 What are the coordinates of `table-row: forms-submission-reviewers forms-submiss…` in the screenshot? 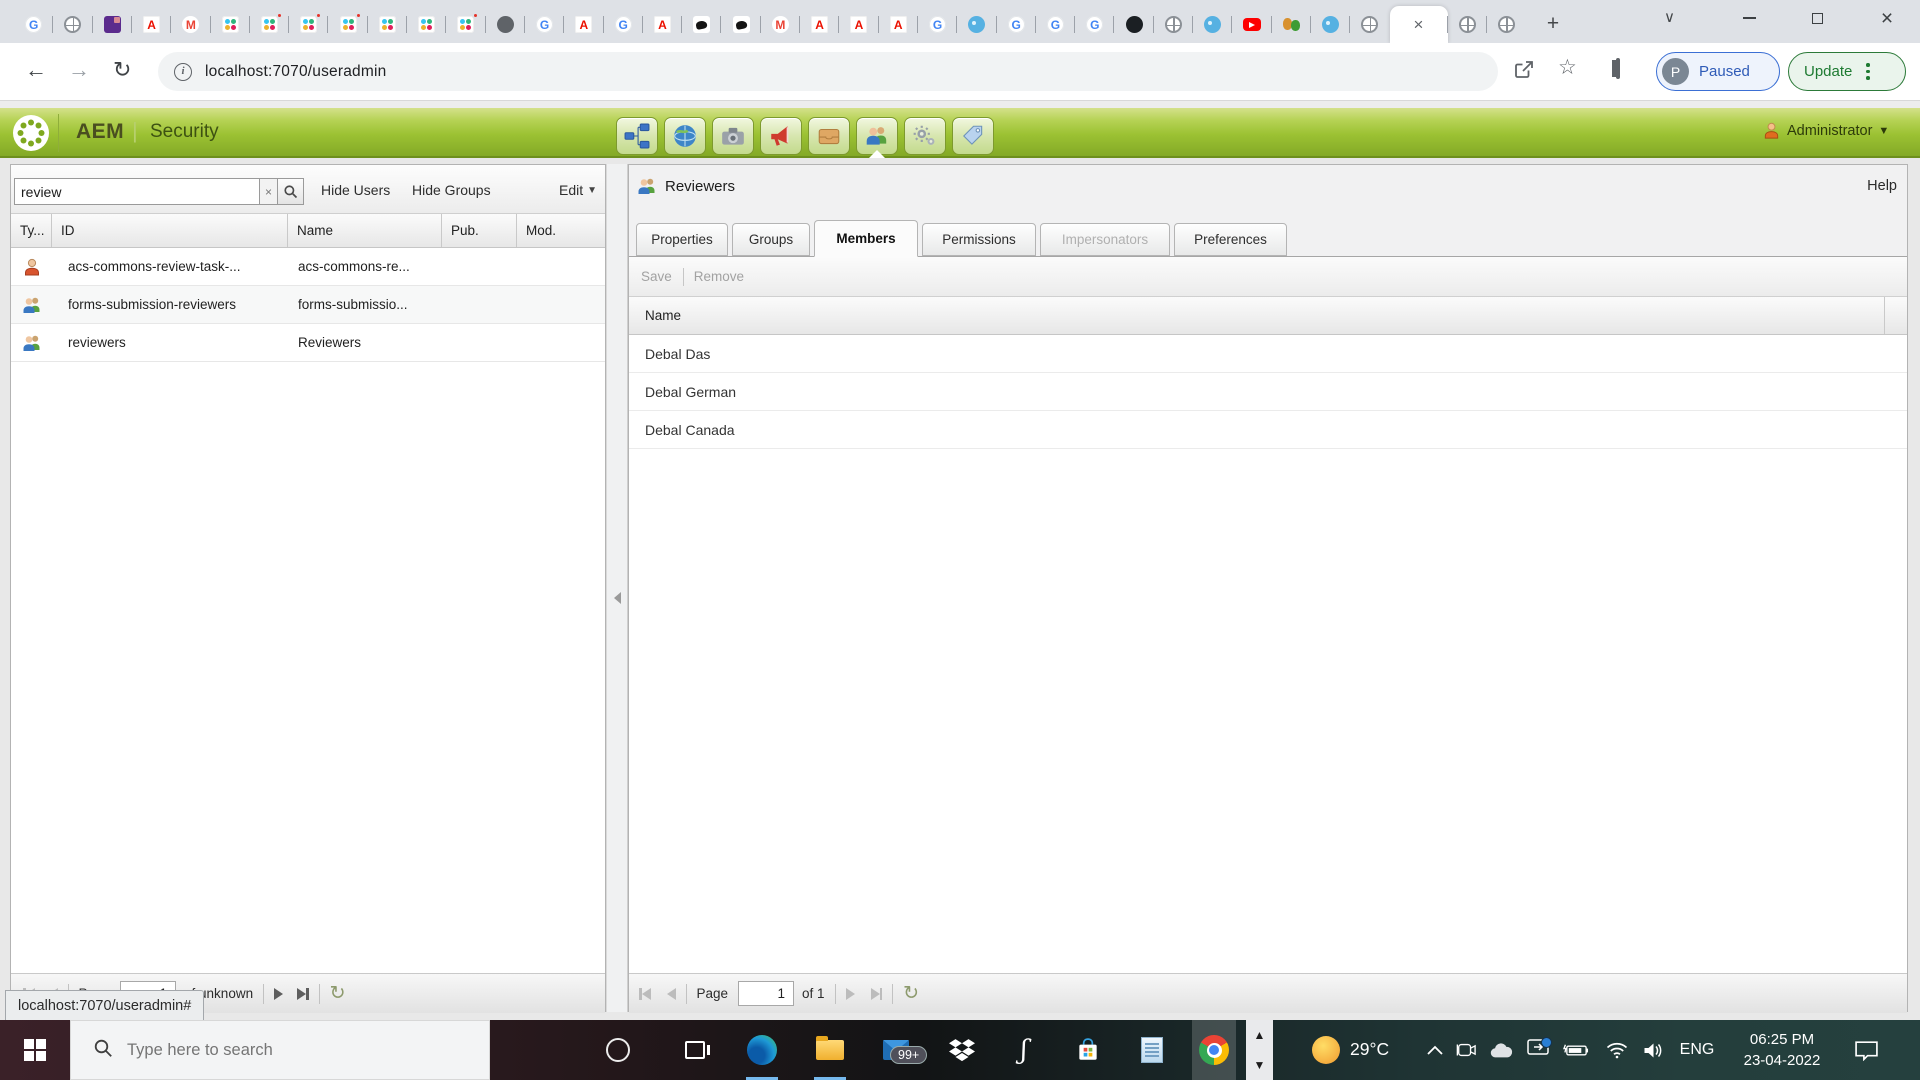 It's located at (308, 305).